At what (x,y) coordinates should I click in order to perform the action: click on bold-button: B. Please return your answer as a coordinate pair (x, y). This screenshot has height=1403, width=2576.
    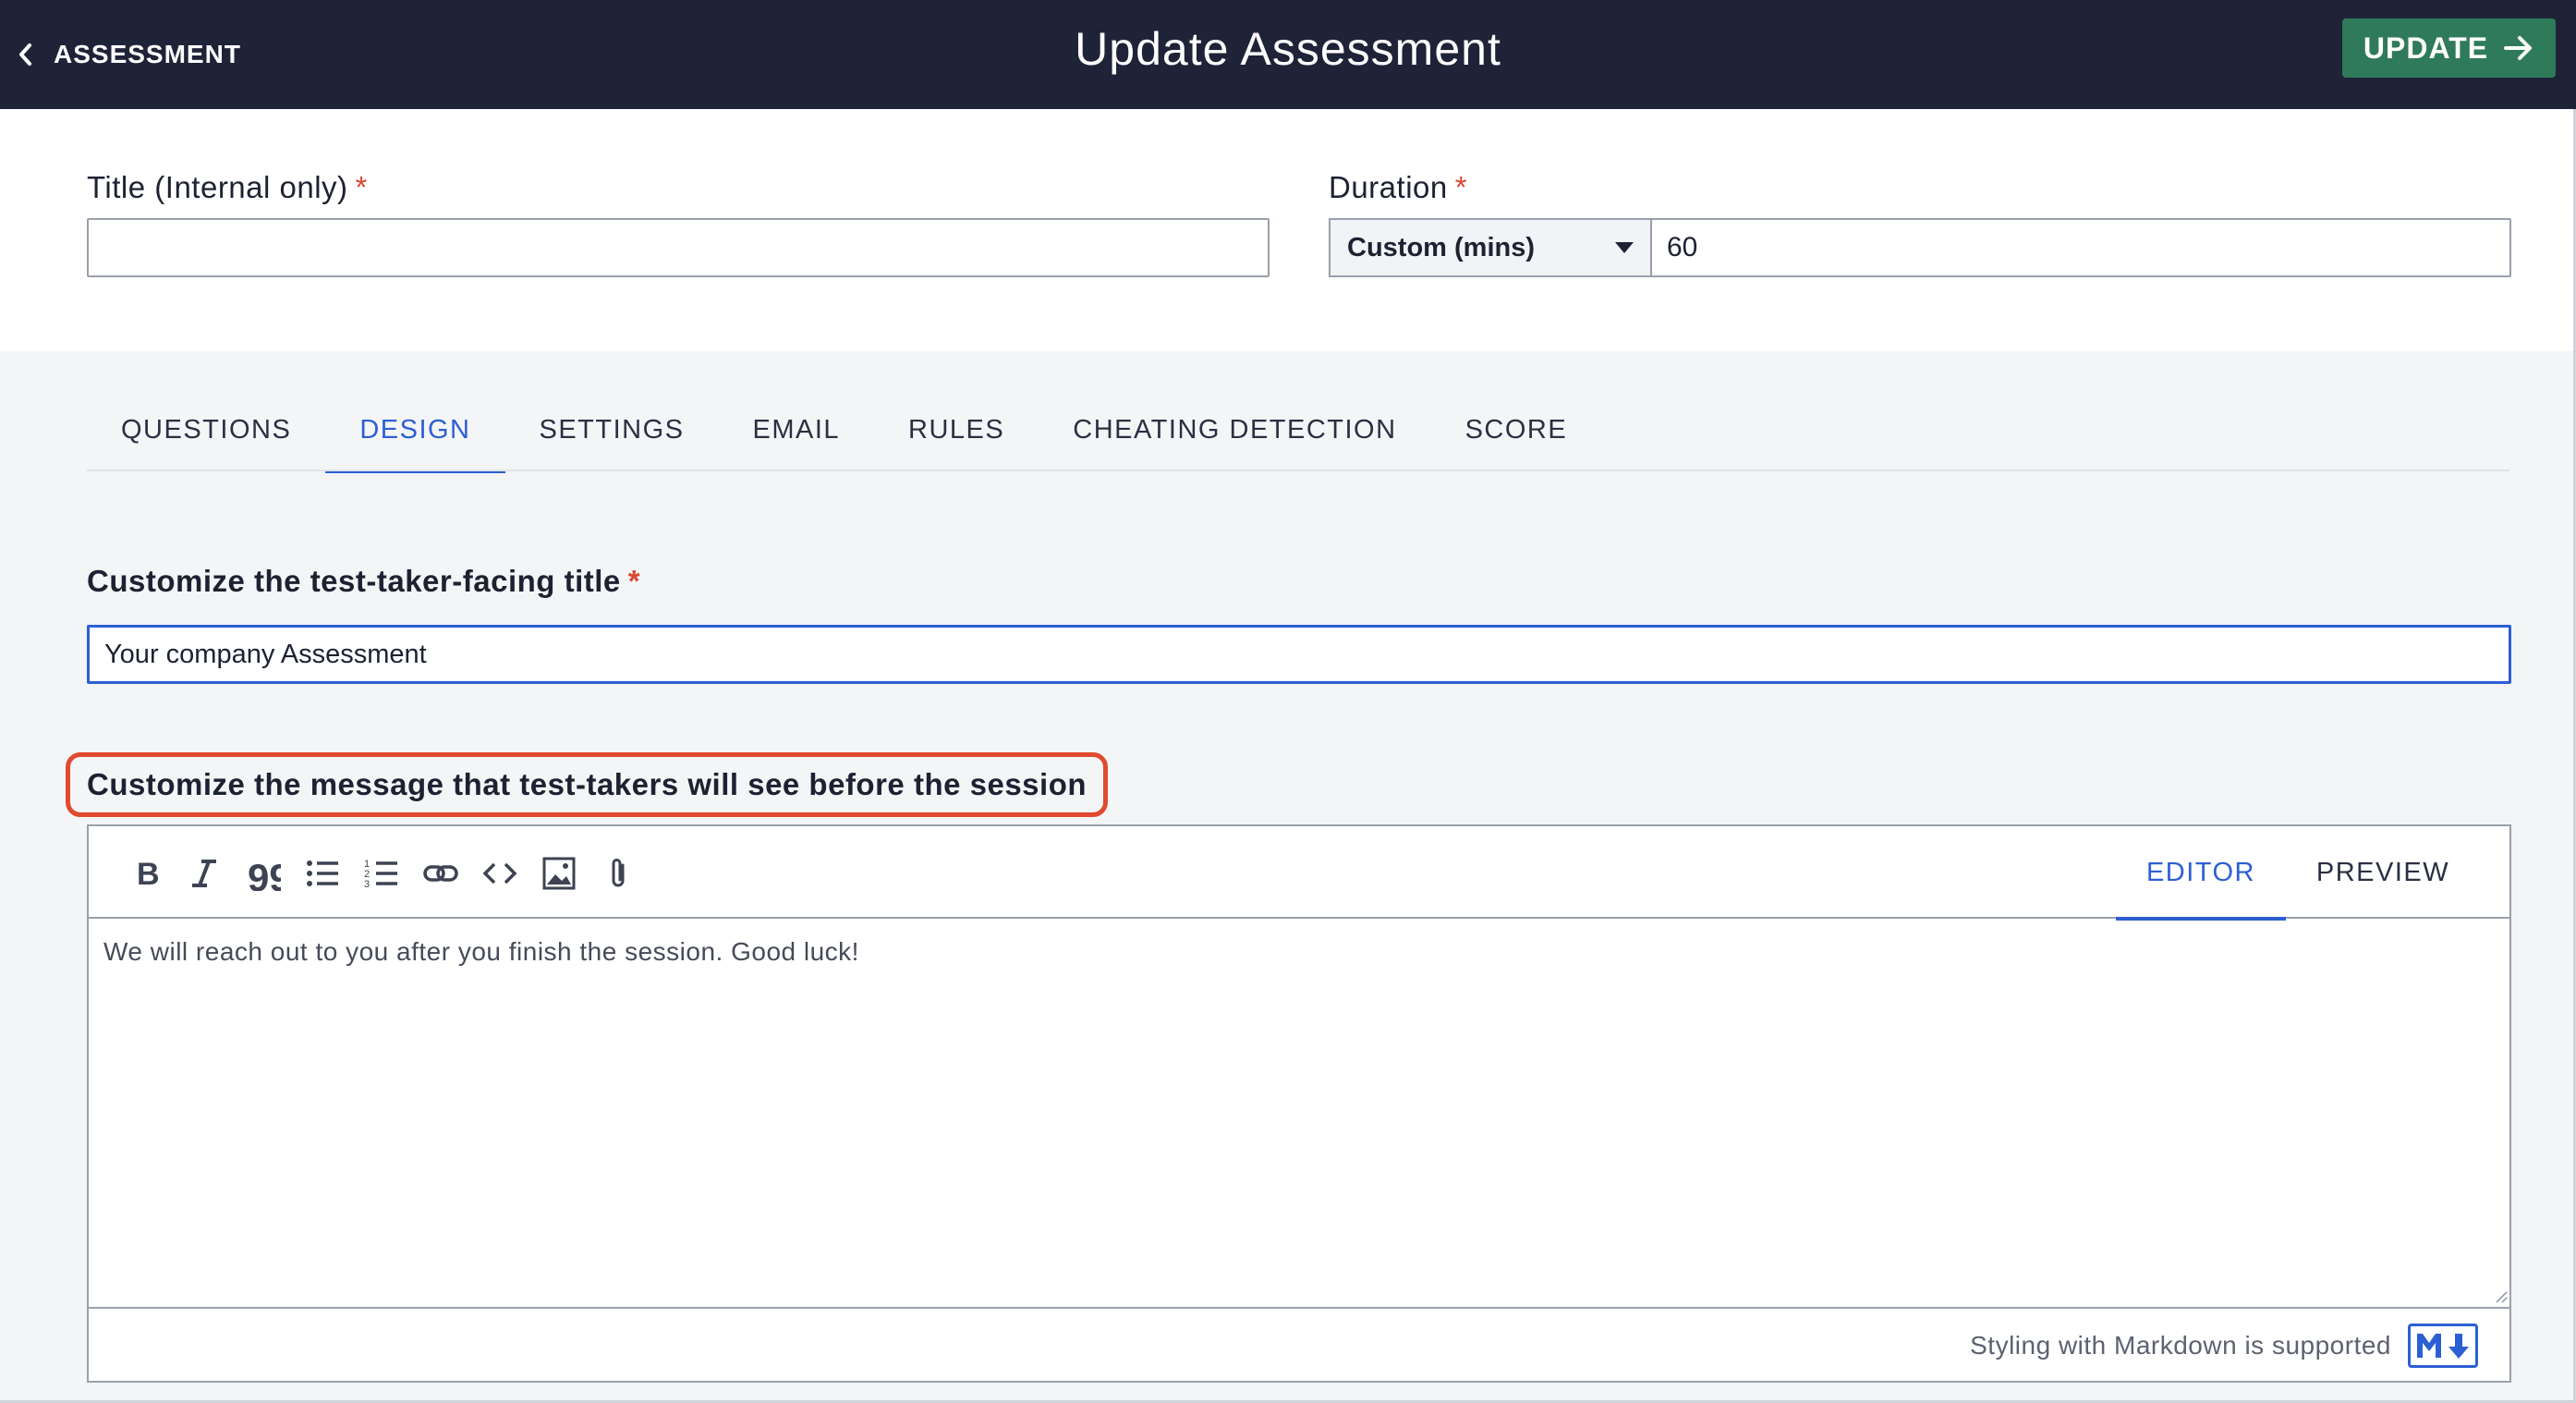
    Looking at the image, I should click on (145, 873).